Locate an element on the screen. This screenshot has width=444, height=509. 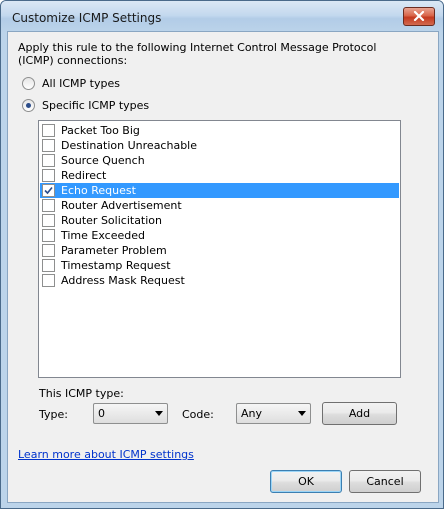
list-item-label: Router Advertisement is located at coordinates (121, 205).